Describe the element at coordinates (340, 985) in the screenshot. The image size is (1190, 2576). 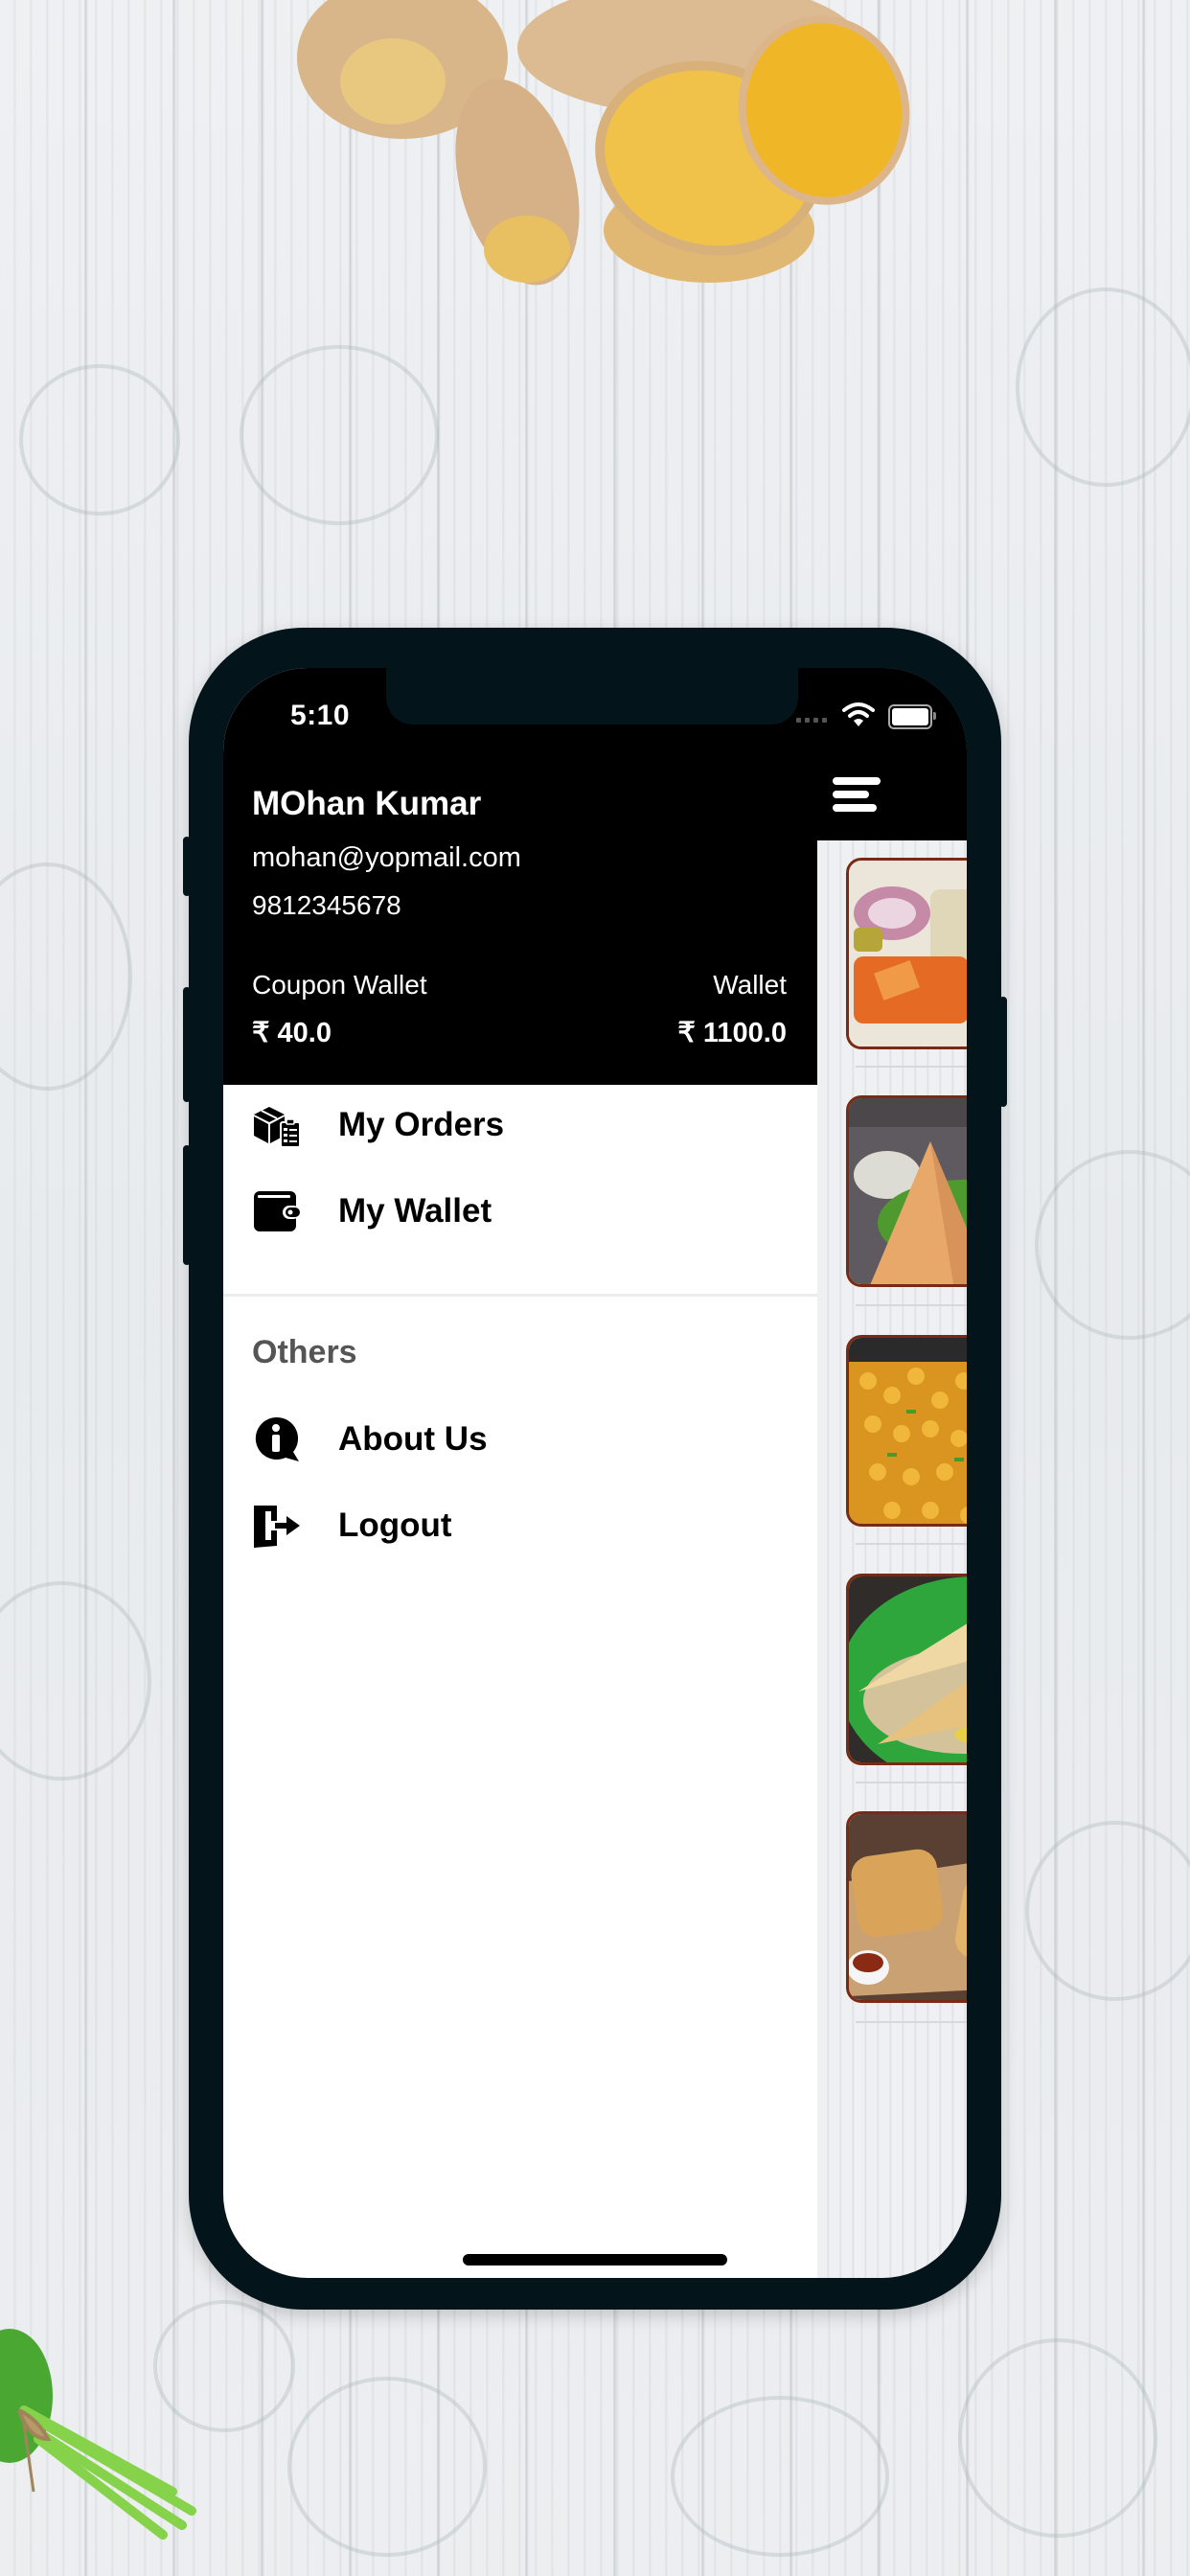
I see `coupon-wallet-label: Coupon Wallet` at that location.